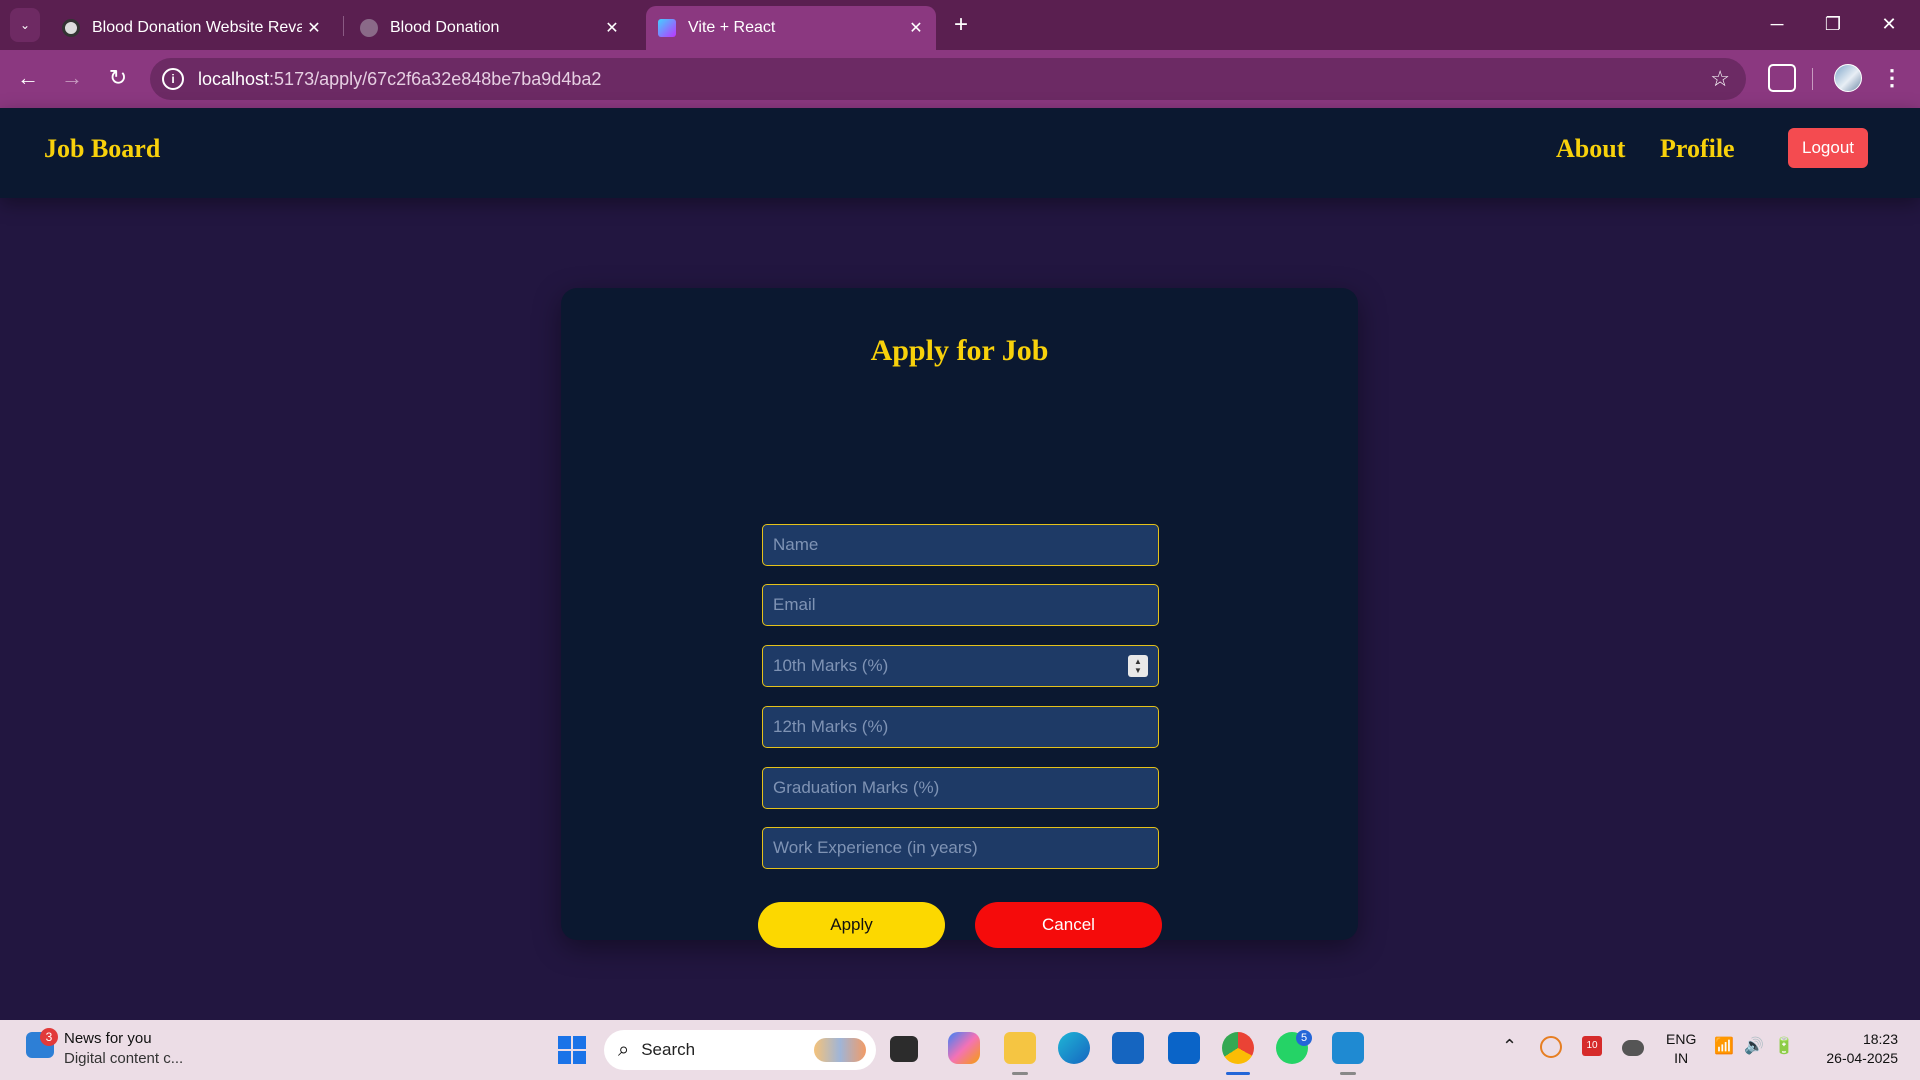  Describe the element at coordinates (960, 848) in the screenshot. I see `work-experience-field: Work Experience (in years)` at that location.